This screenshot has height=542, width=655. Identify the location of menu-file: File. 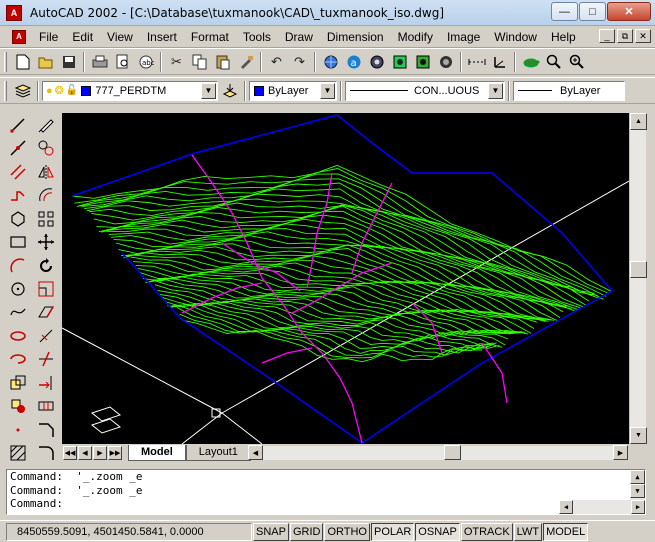
(48, 37).